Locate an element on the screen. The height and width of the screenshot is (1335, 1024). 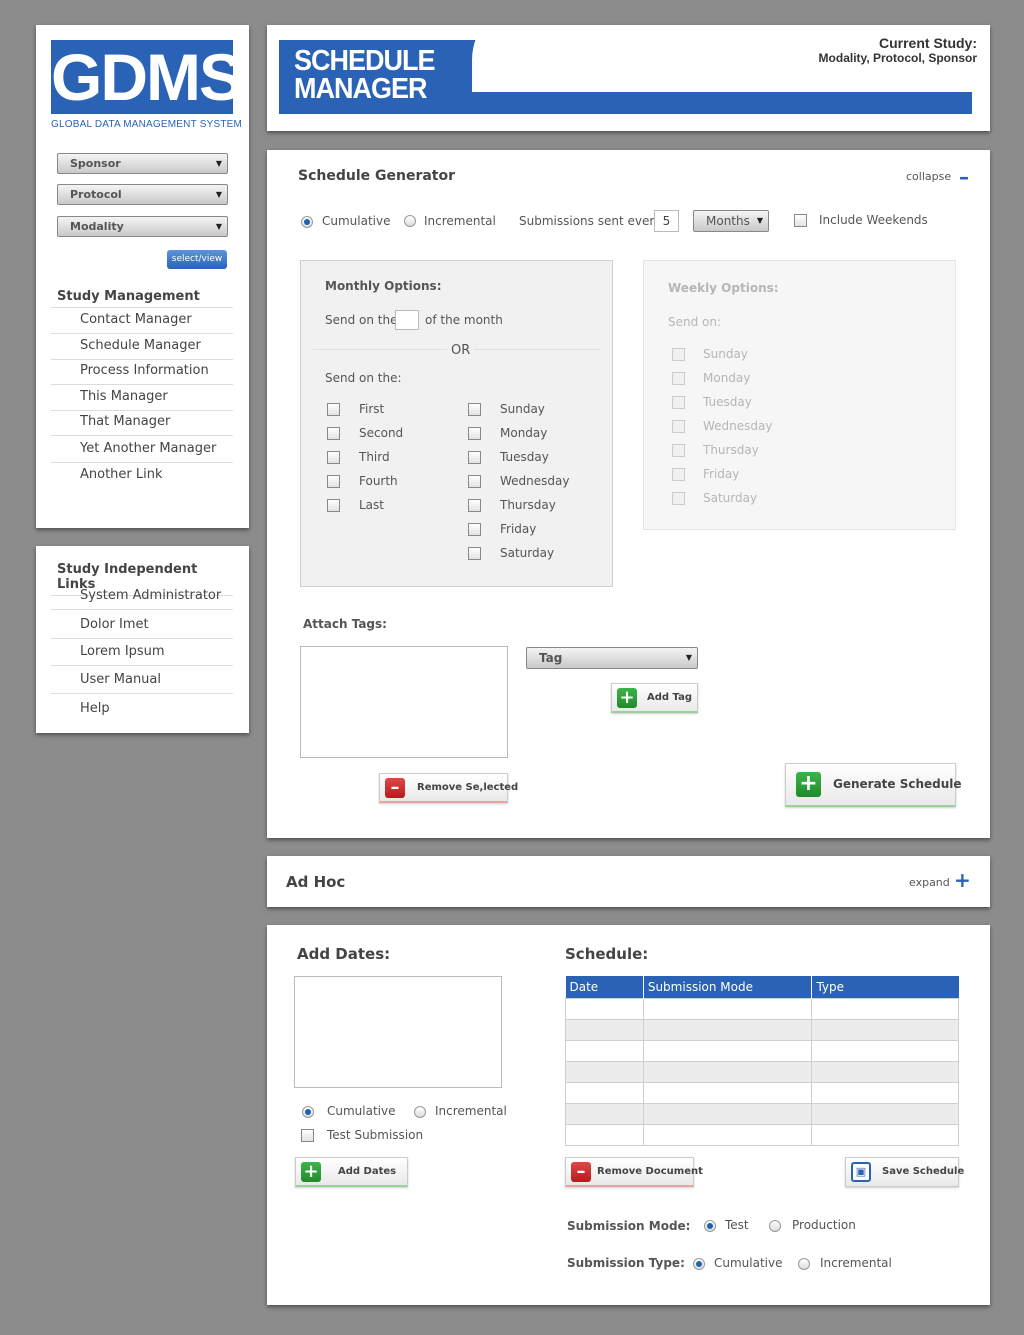
monthly-sunday-label: Sunday is located at coordinates (522, 409).